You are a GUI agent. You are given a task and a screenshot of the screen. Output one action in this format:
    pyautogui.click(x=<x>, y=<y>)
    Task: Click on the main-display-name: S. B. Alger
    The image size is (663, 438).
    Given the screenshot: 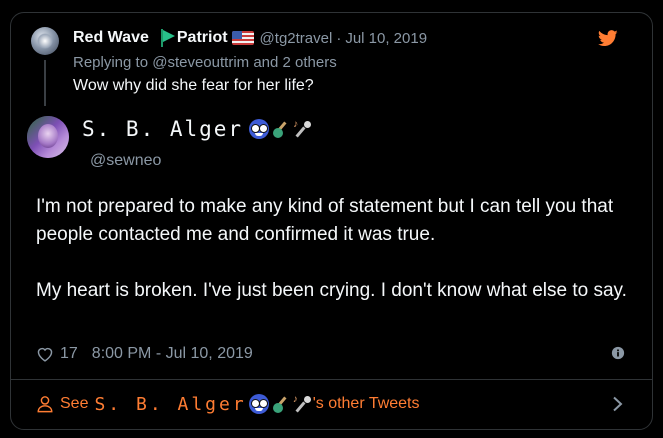 What is the action you would take?
    pyautogui.click(x=162, y=129)
    